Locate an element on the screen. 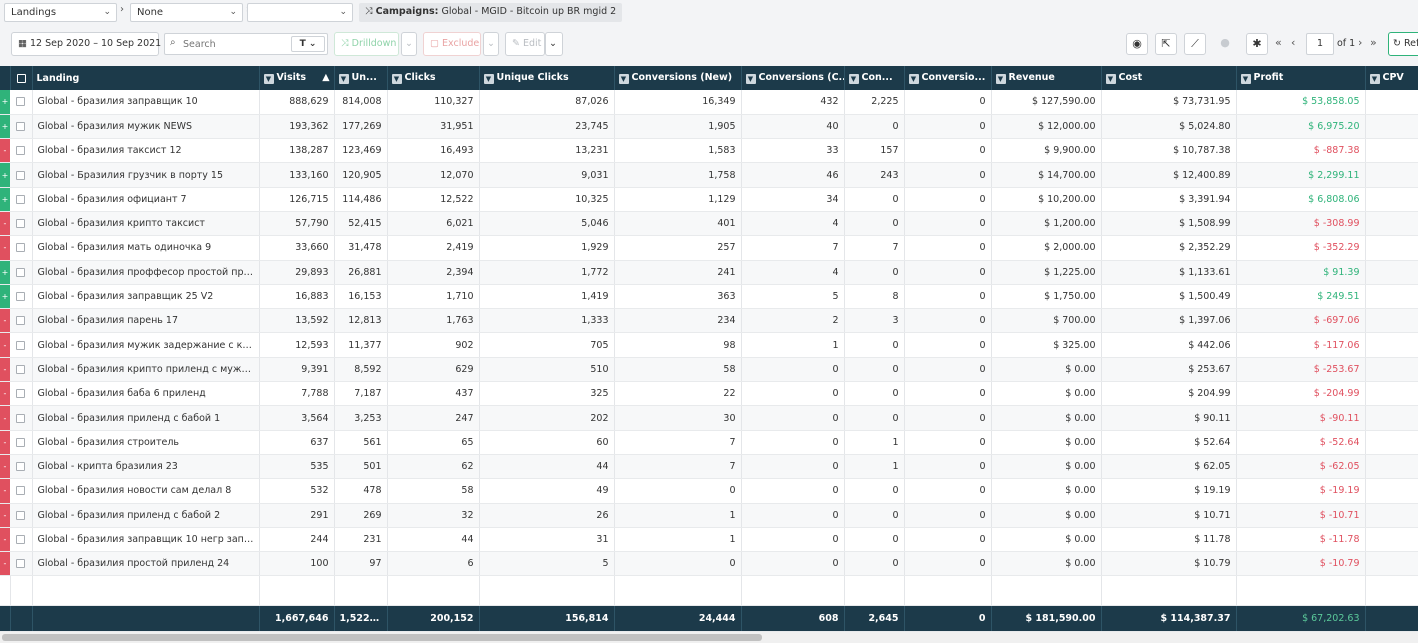 Image resolution: width=1418 pixels, height=643 pixels. column-header-clicks: ▼ Clicks is located at coordinates (433, 78).